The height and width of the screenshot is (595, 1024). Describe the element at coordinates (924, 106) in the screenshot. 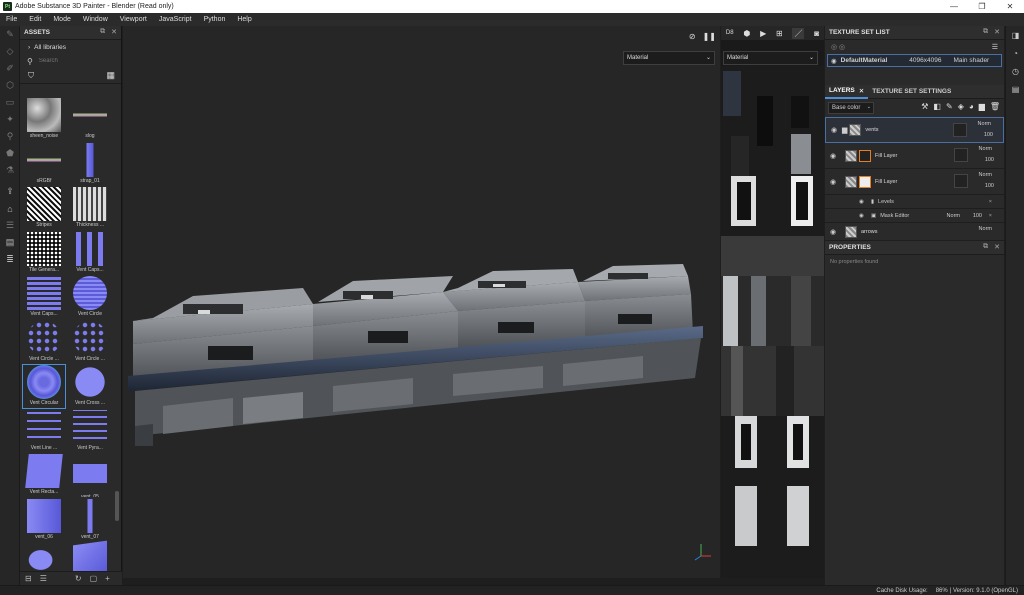

I see `add-effect-icon: ⚒` at that location.